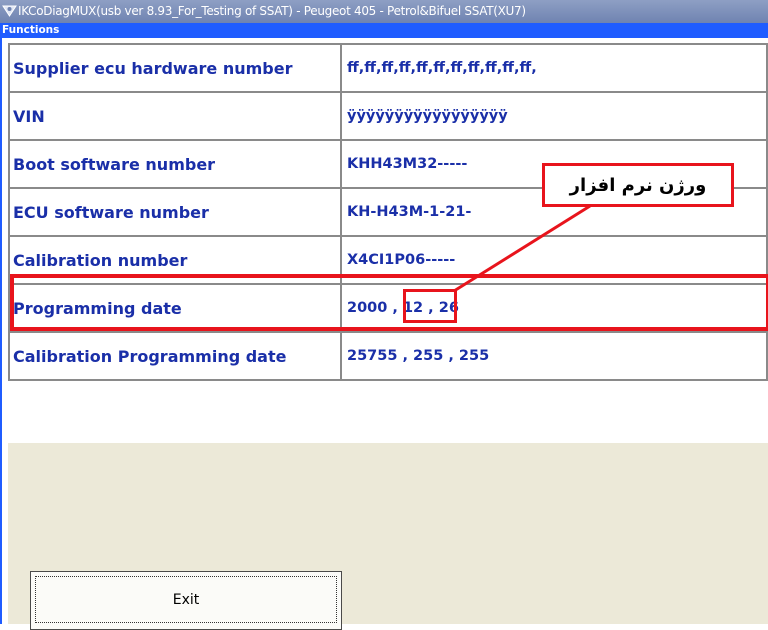 Image resolution: width=768 pixels, height=630 pixels. What do you see at coordinates (1, 331) in the screenshot?
I see `left-edge` at bounding box center [1, 331].